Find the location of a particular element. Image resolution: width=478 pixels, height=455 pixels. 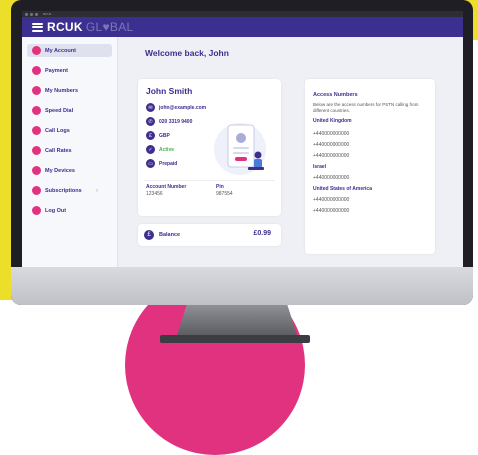

sidebar-item-label: My Numbers is located at coordinates (62, 90).